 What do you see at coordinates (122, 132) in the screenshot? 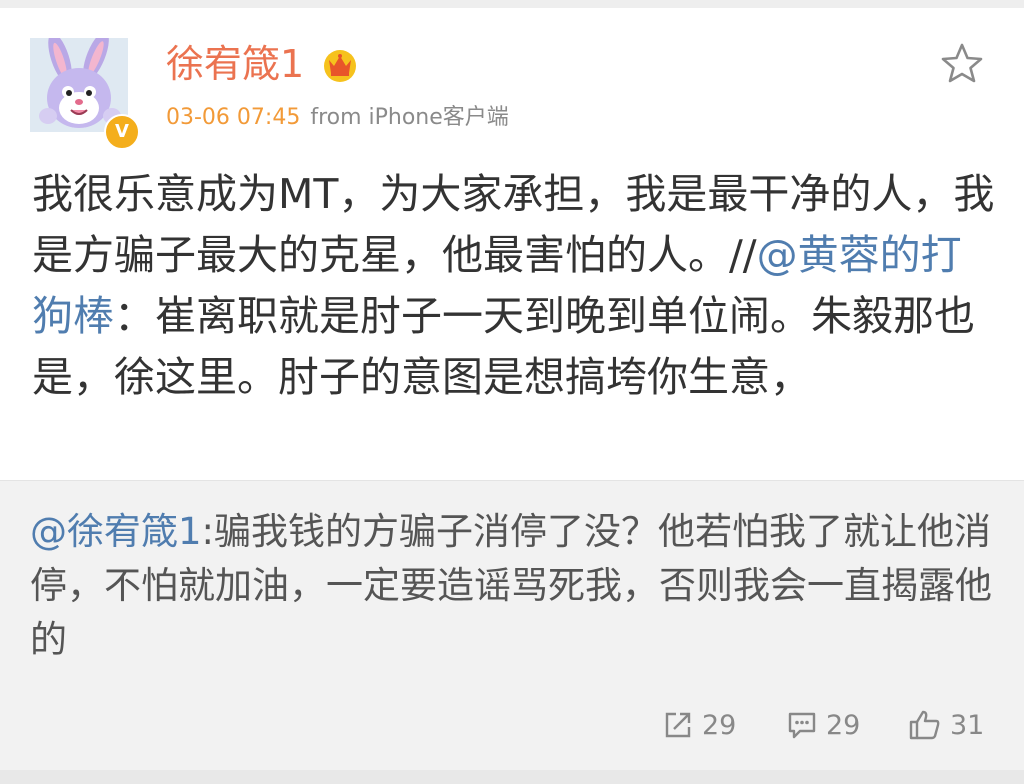
I see `verified-badge: V` at bounding box center [122, 132].